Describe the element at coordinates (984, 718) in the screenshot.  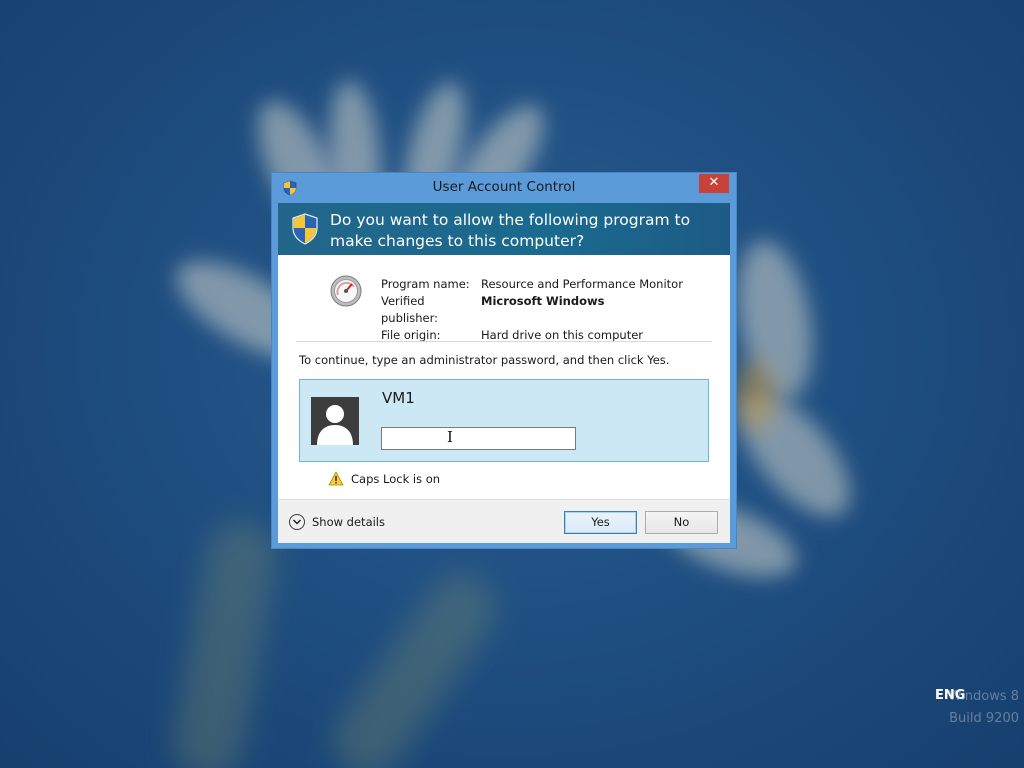
I see `watermark-line-2: Build 9200` at that location.